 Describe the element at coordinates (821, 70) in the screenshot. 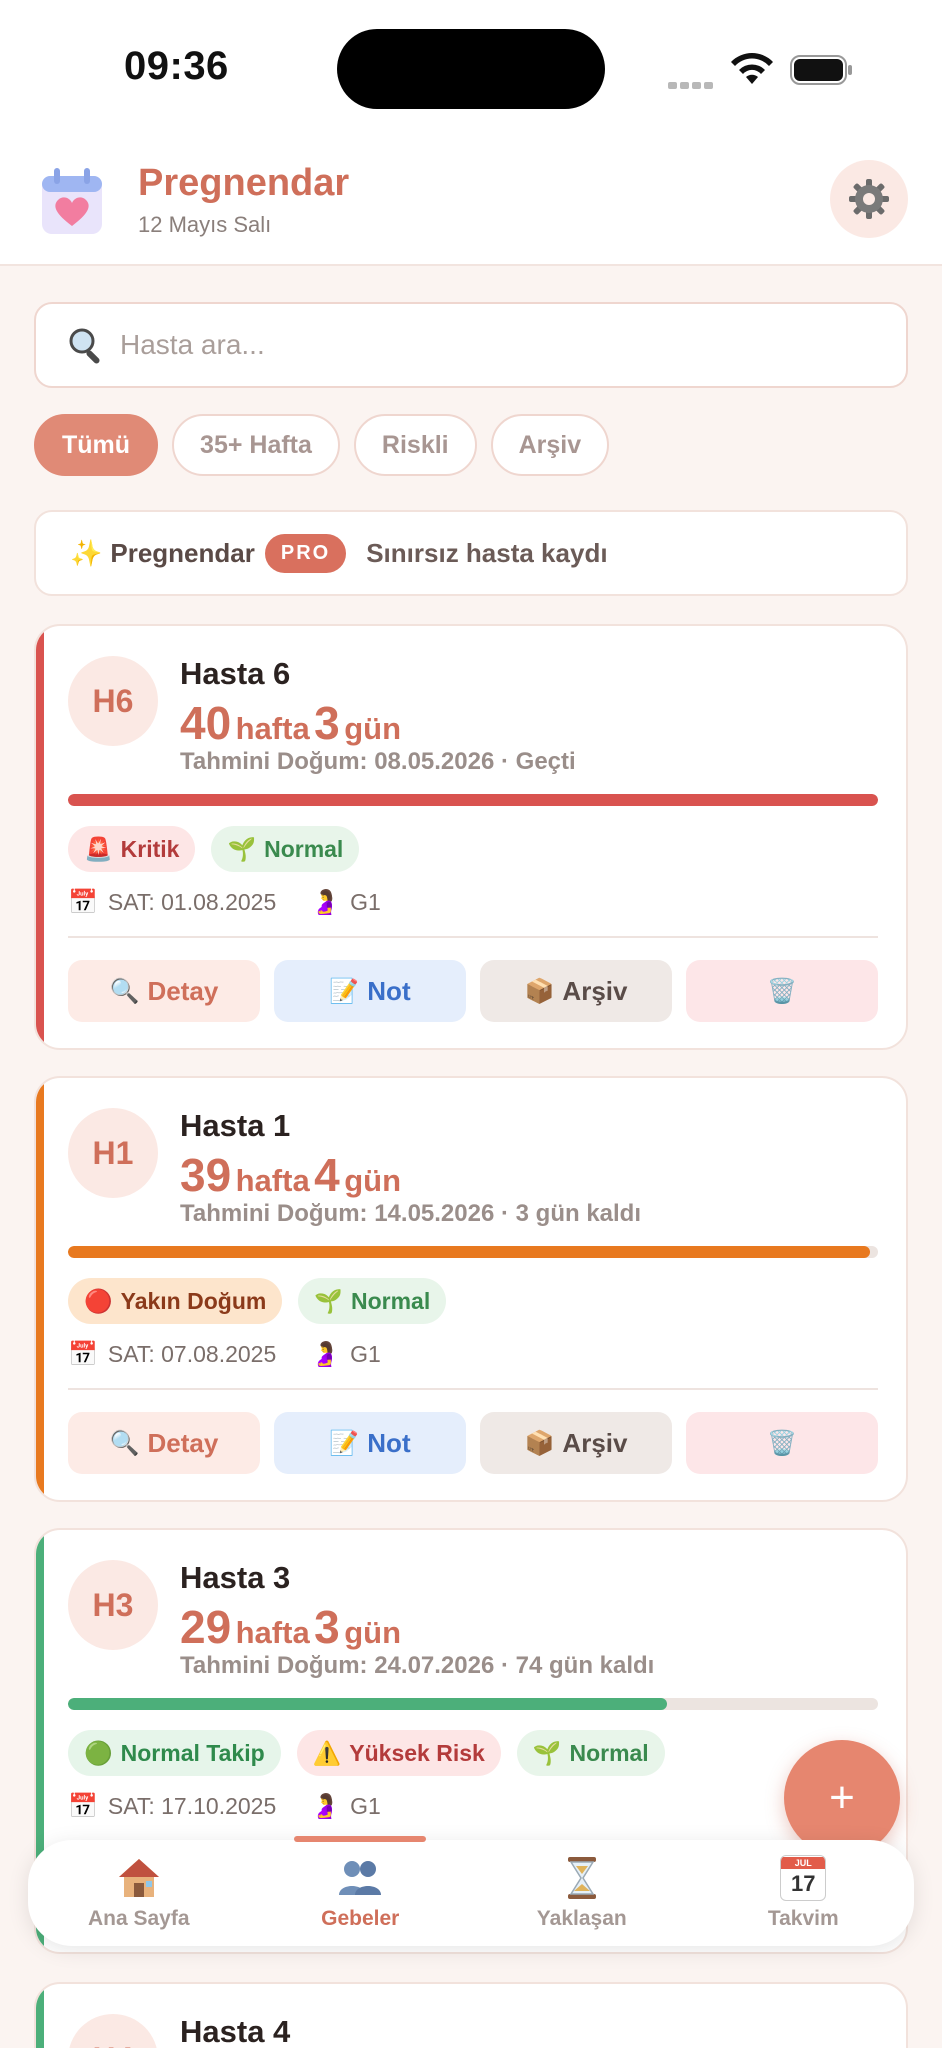

I see `battery-icon` at that location.